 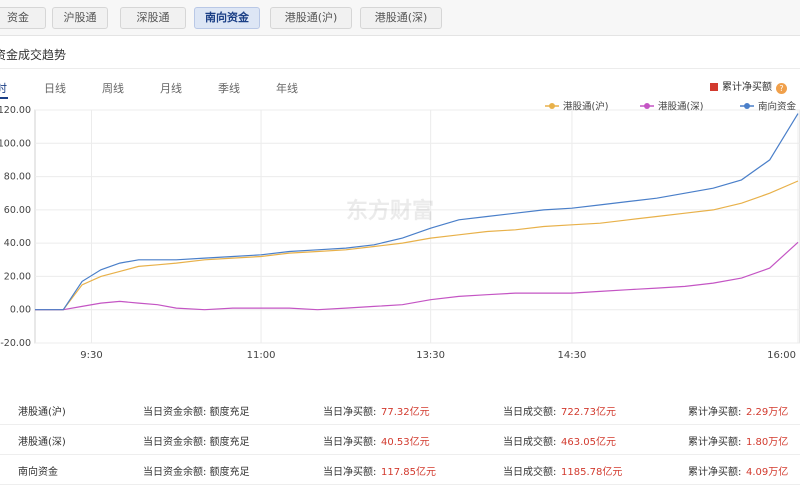 I want to click on x-tick-label: 13:30, so click(x=430, y=355).